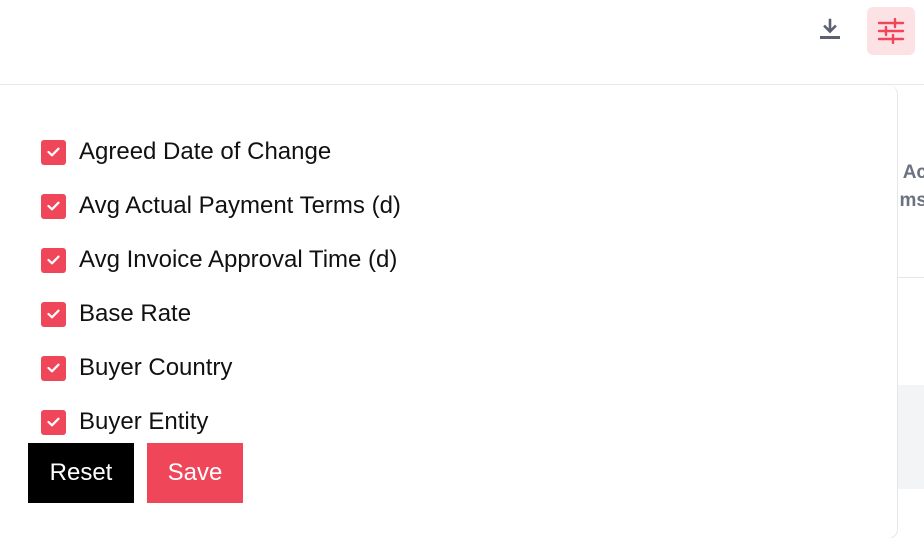  I want to click on download-button, so click(830, 30).